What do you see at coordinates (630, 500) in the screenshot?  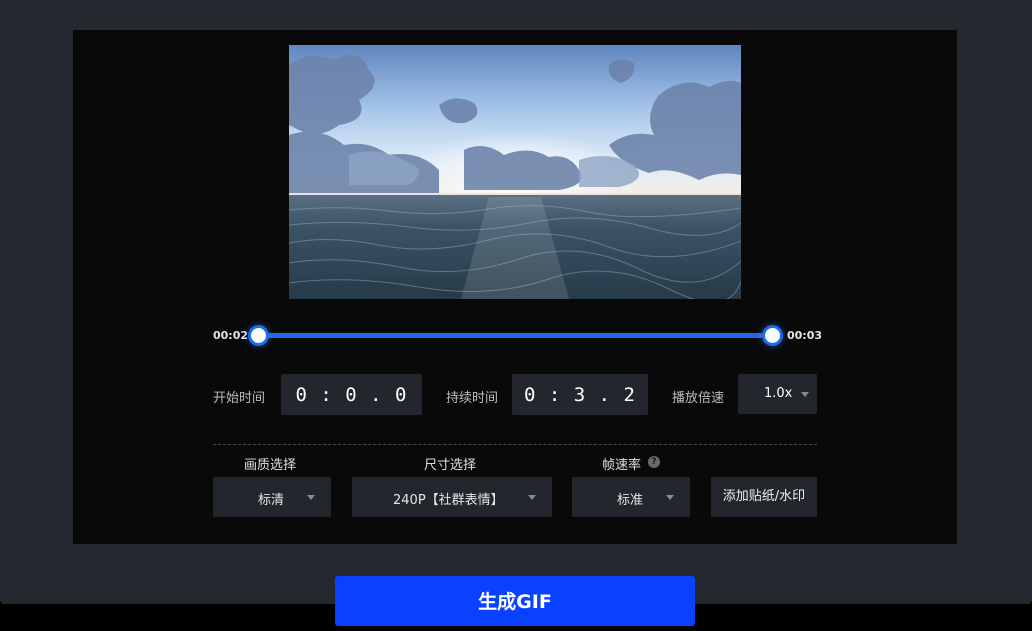 I see `fps-value: 标准` at bounding box center [630, 500].